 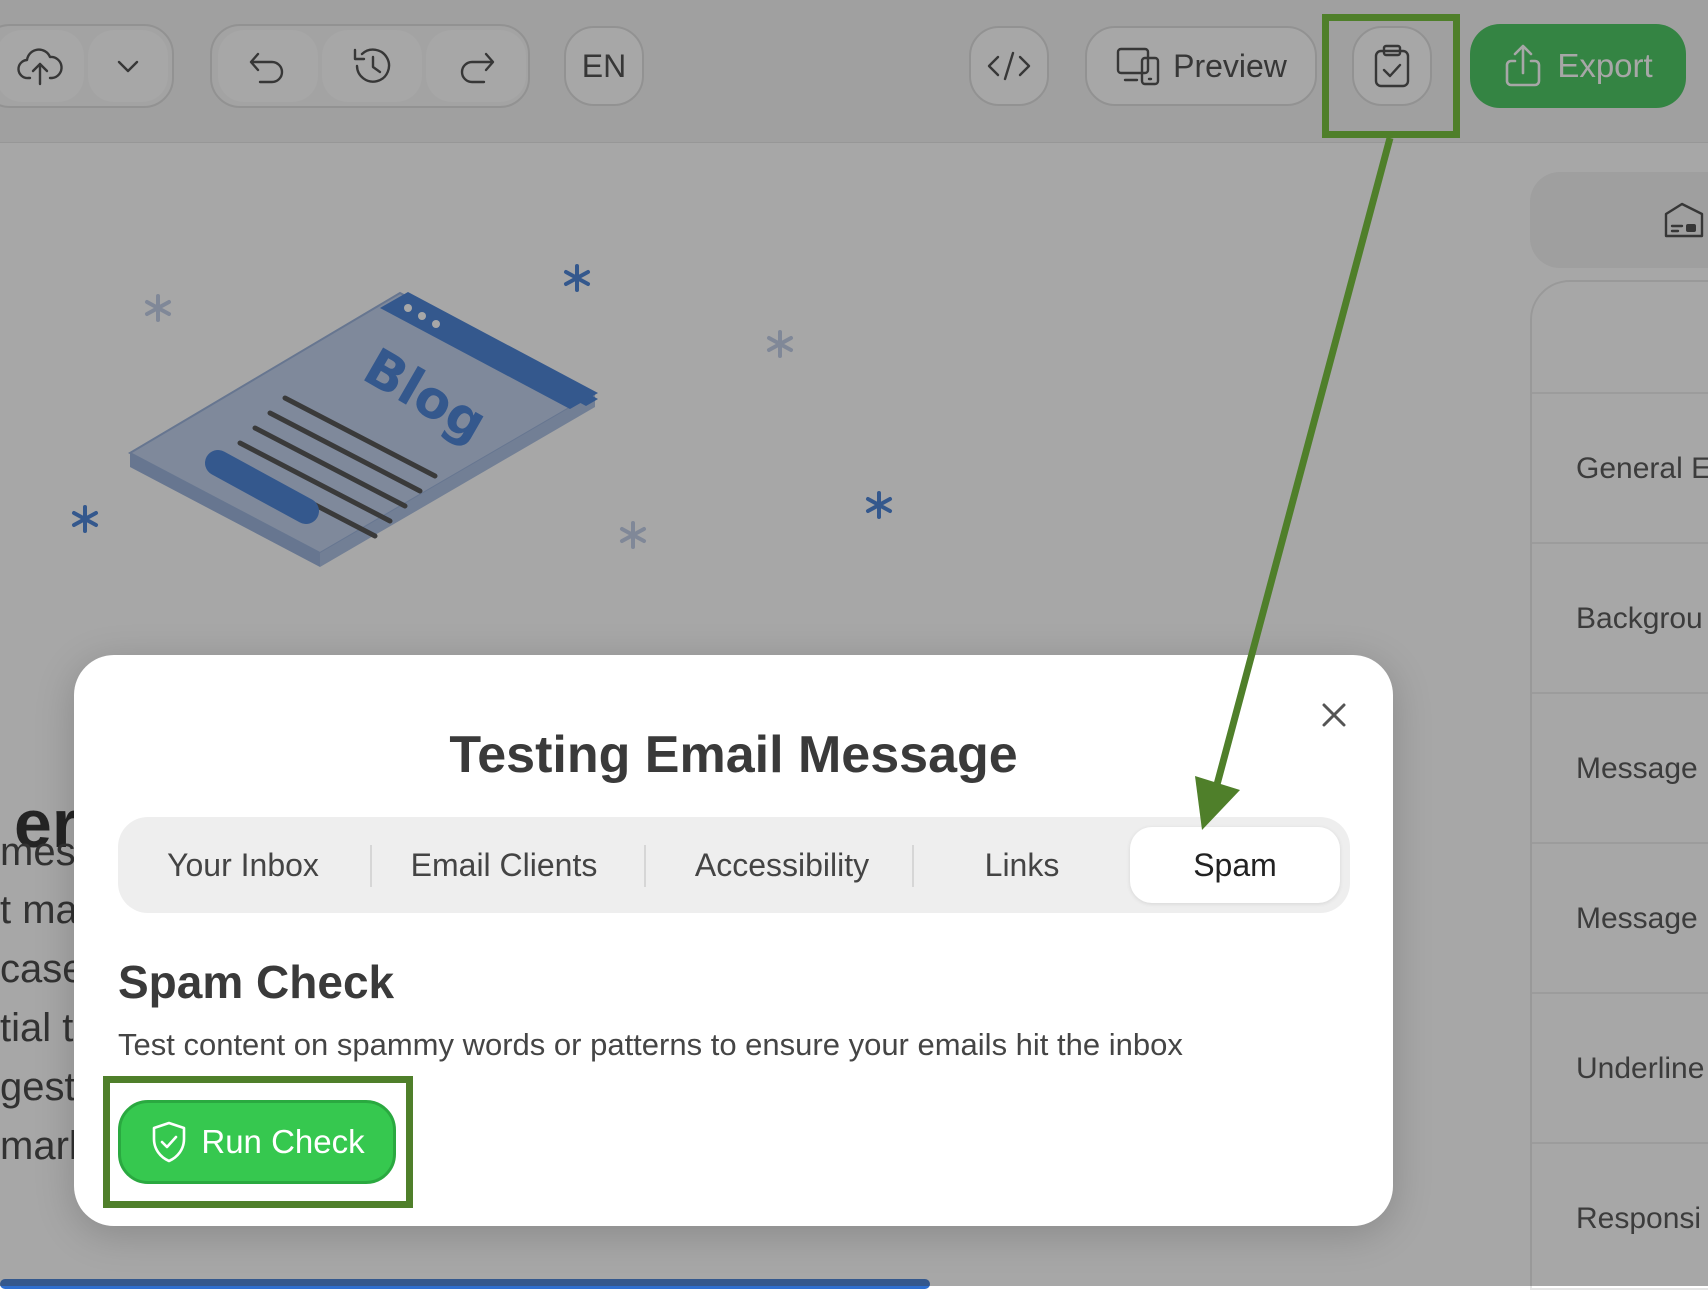 What do you see at coordinates (256, 982) in the screenshot?
I see `section-title: Spam Check` at bounding box center [256, 982].